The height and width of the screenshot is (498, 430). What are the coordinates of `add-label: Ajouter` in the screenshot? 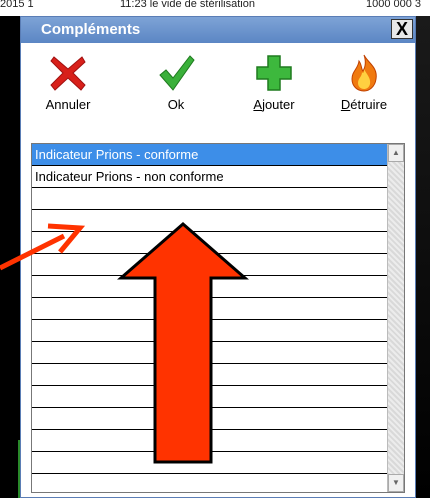 It's located at (274, 104).